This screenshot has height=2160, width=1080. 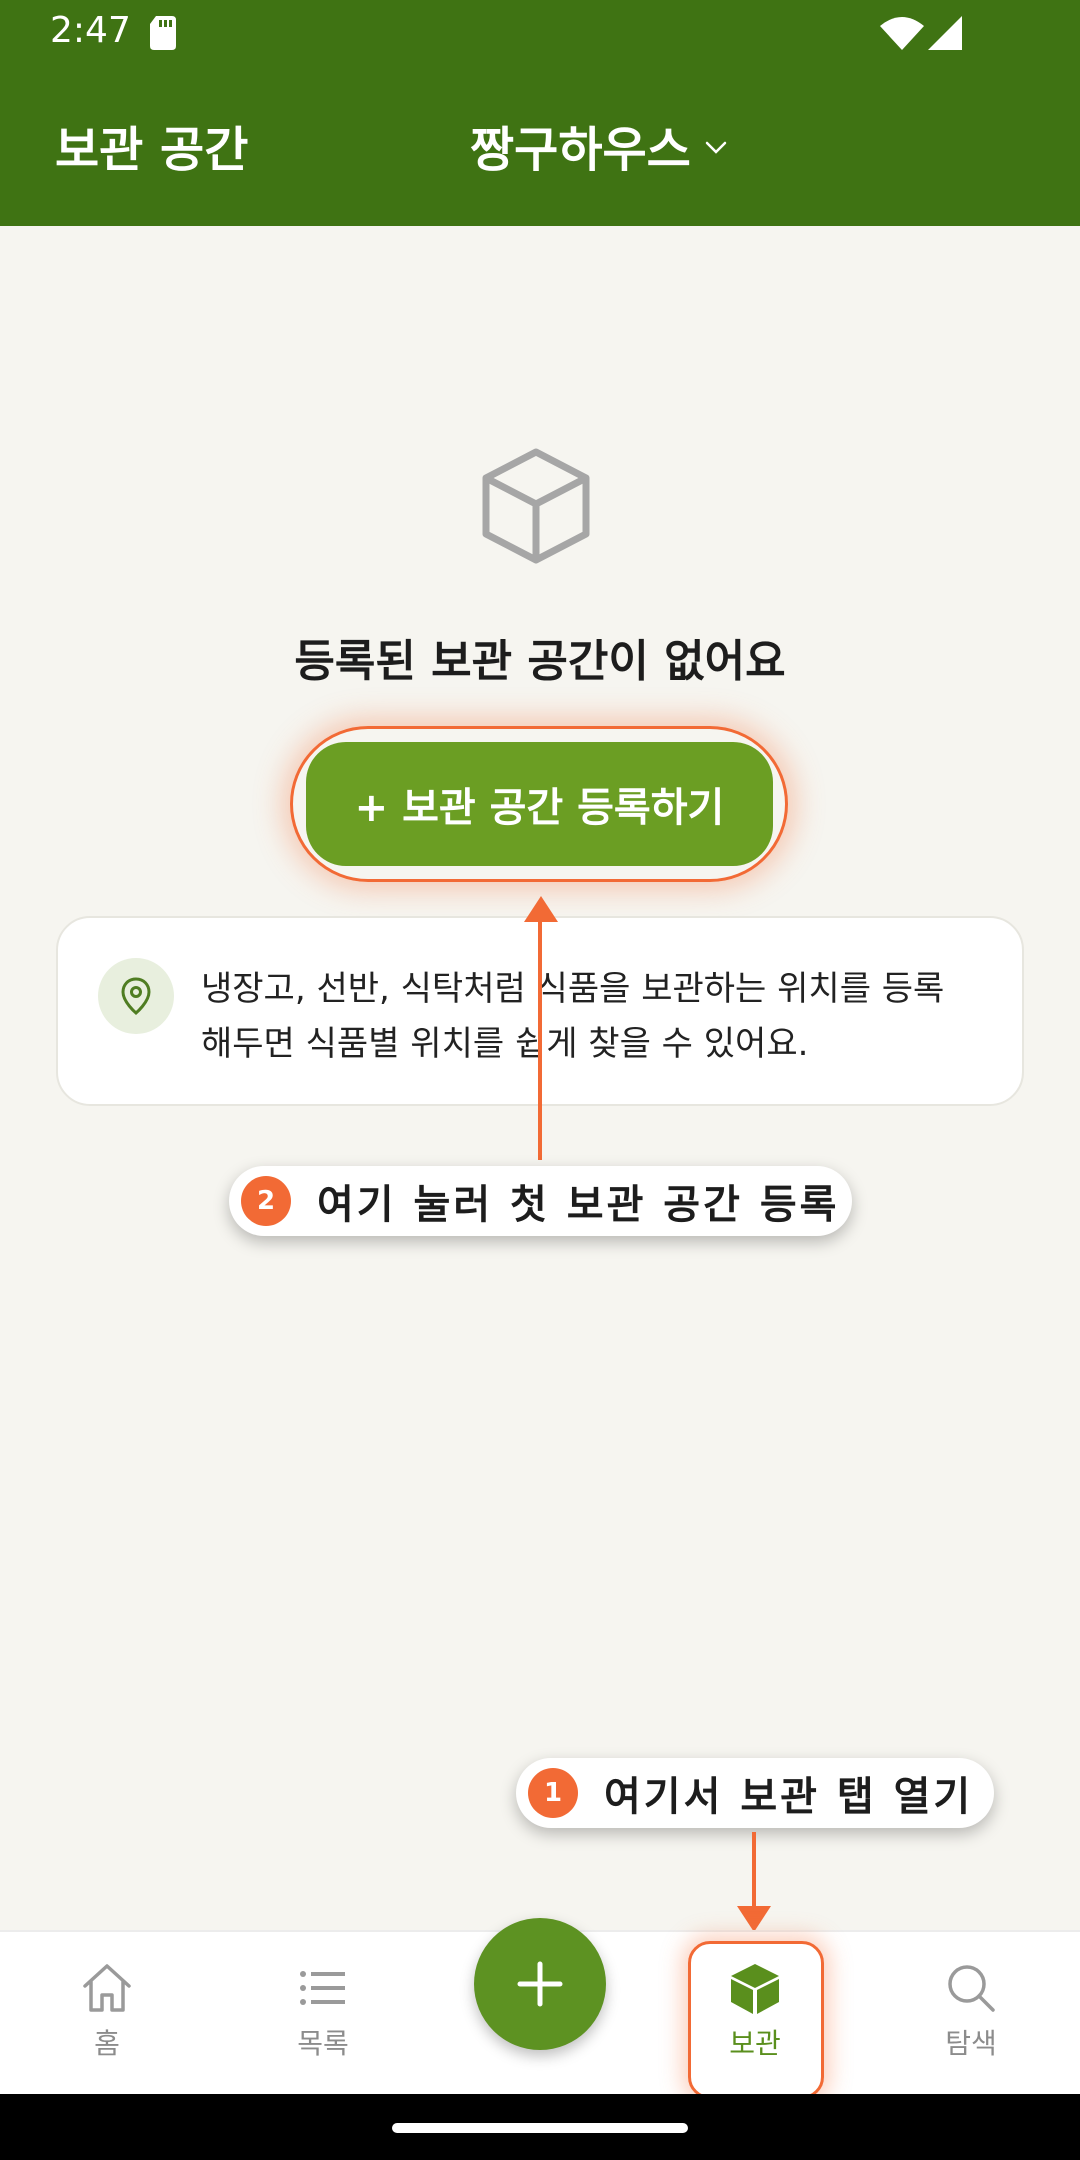 What do you see at coordinates (541, 909) in the screenshot?
I see `arrow-up-icon` at bounding box center [541, 909].